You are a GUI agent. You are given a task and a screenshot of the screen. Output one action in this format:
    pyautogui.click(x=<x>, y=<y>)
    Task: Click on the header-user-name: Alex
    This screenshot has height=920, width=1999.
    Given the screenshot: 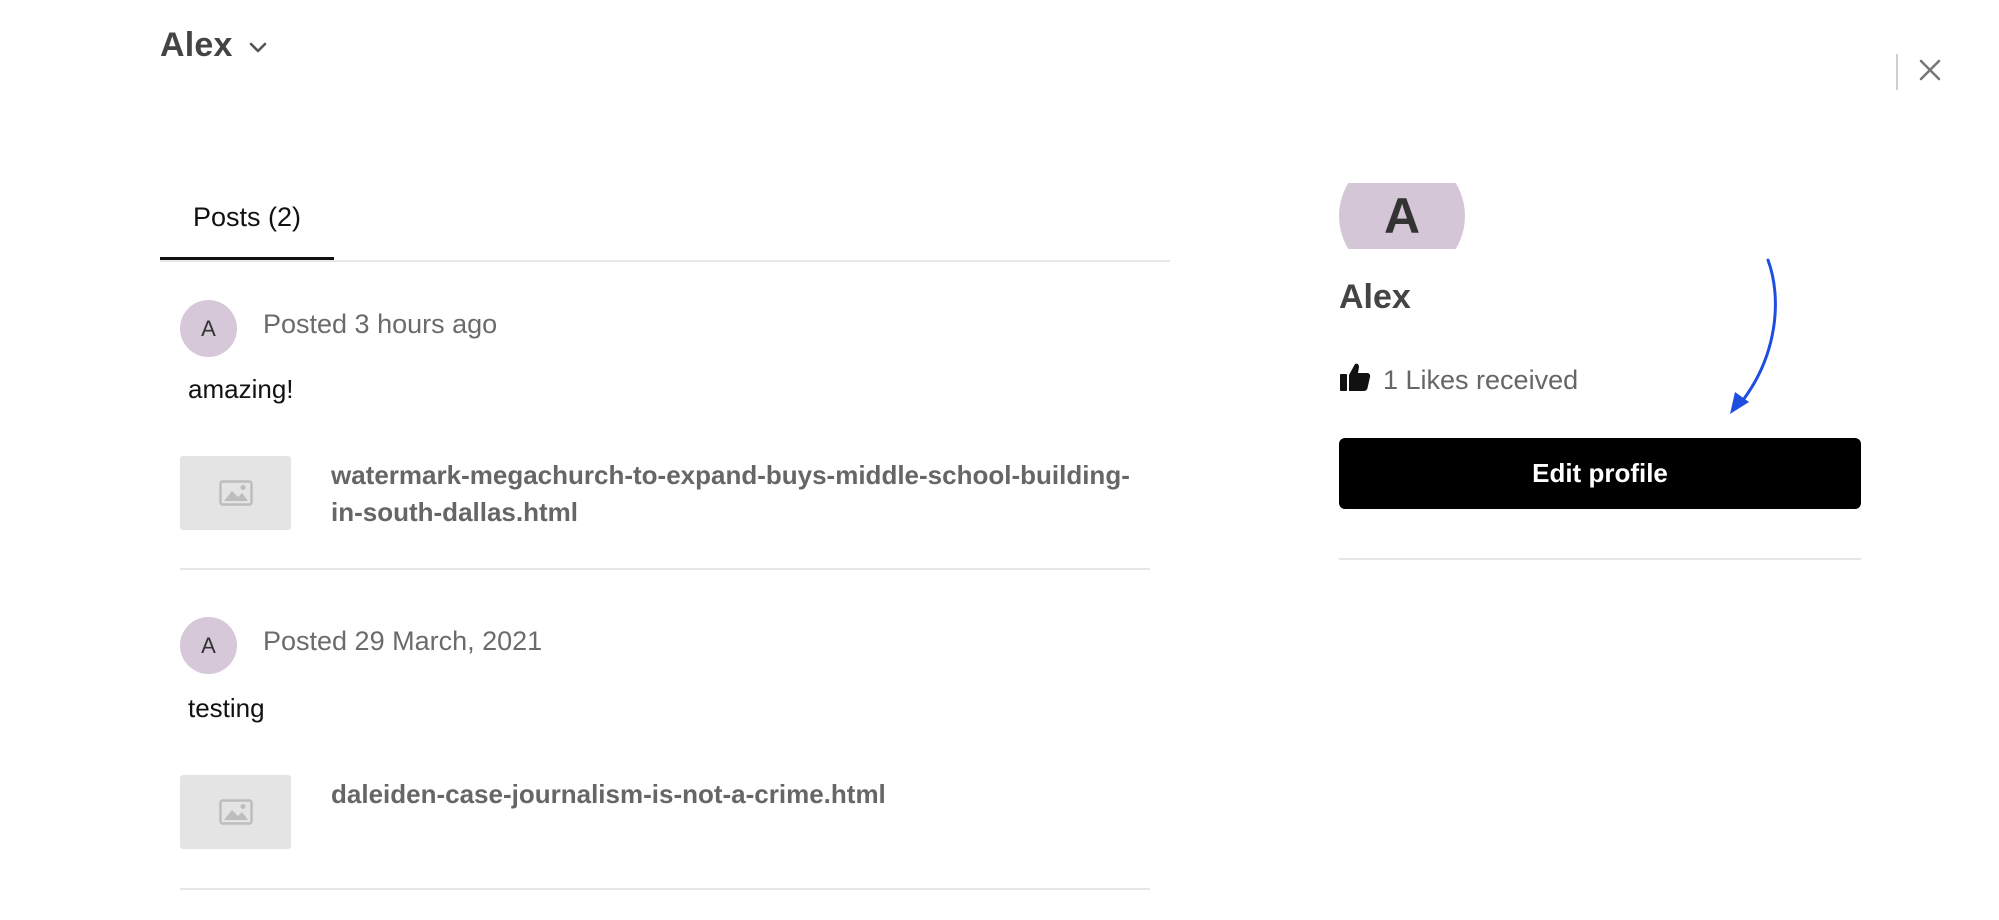 What is the action you would take?
    pyautogui.click(x=196, y=45)
    